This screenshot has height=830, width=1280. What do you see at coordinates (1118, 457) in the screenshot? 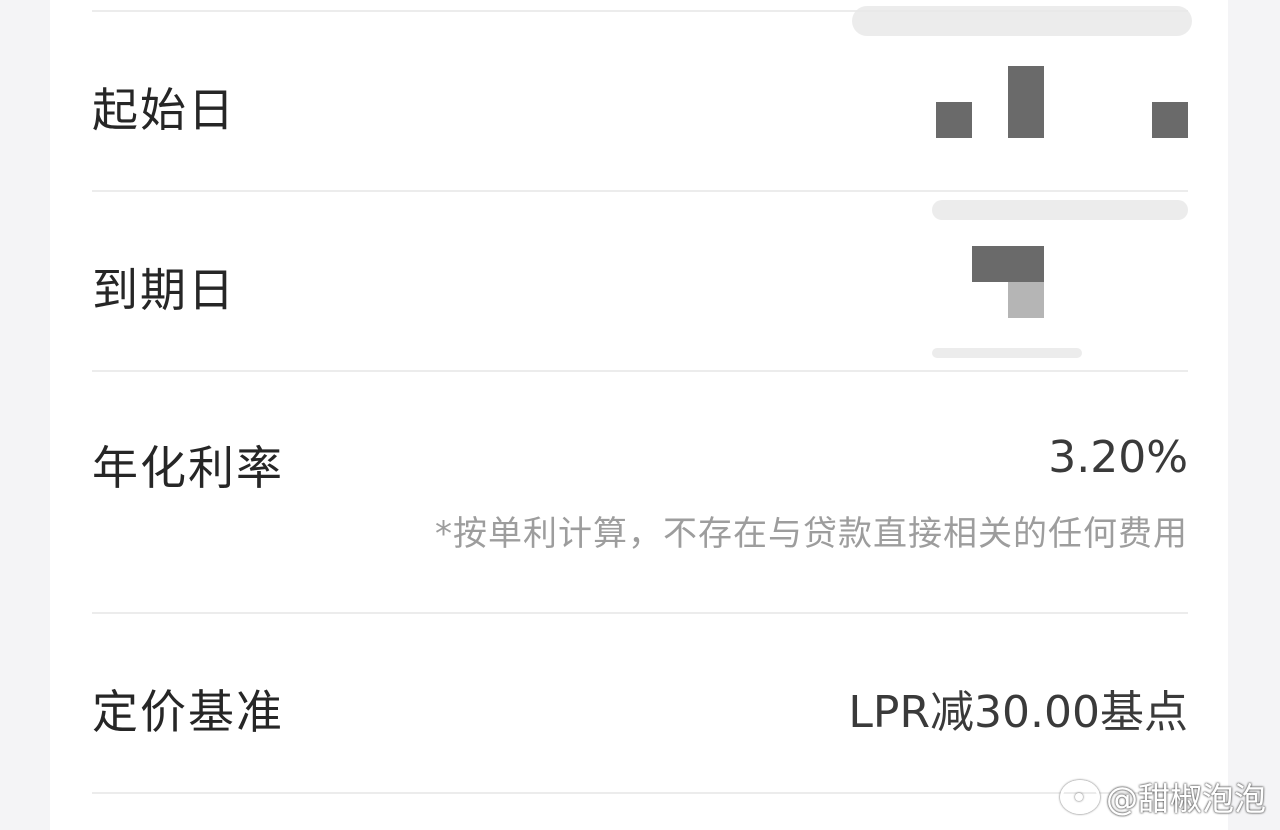
I see `annual-rate-value: 3.20%` at bounding box center [1118, 457].